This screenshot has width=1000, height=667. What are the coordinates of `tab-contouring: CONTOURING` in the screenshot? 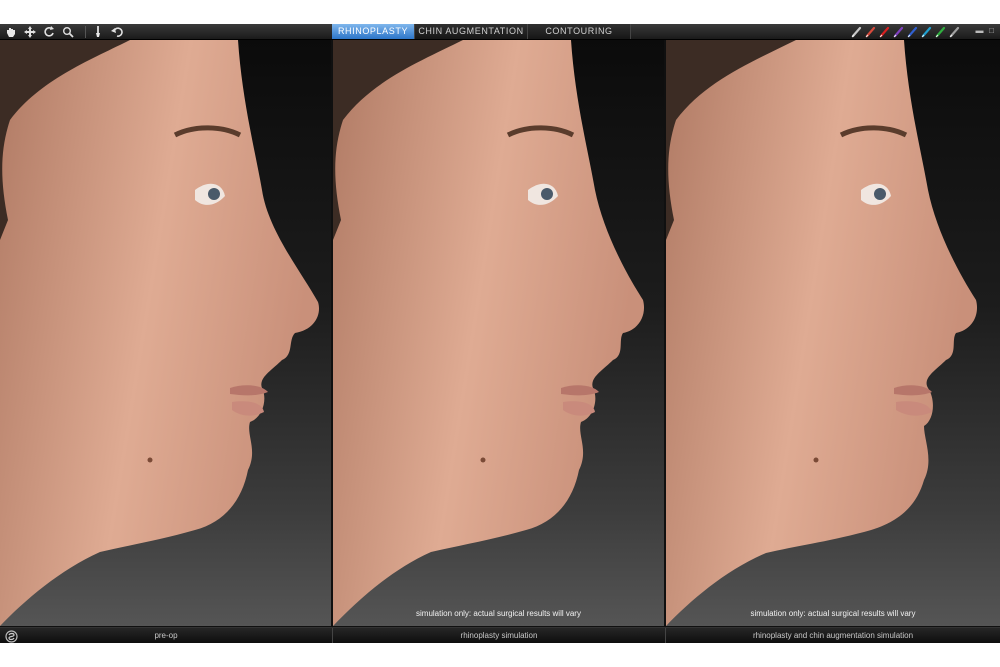 It's located at (579, 31).